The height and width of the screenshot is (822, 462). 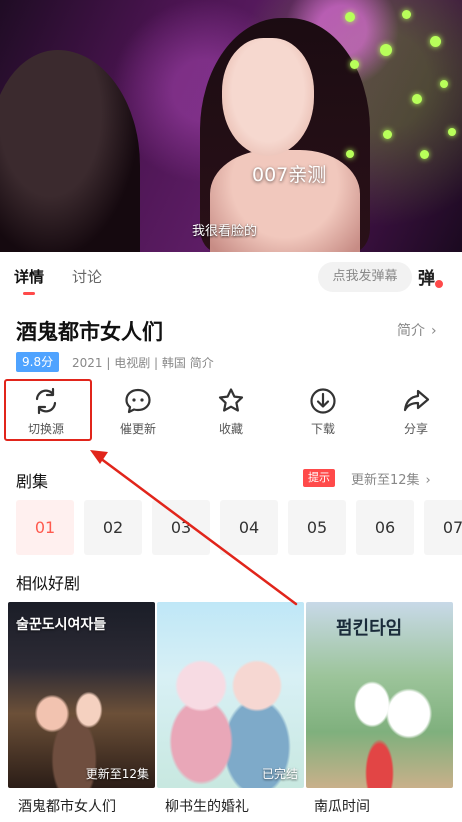 I want to click on episodes-update-link: 更新至12集 ›, so click(x=391, y=478).